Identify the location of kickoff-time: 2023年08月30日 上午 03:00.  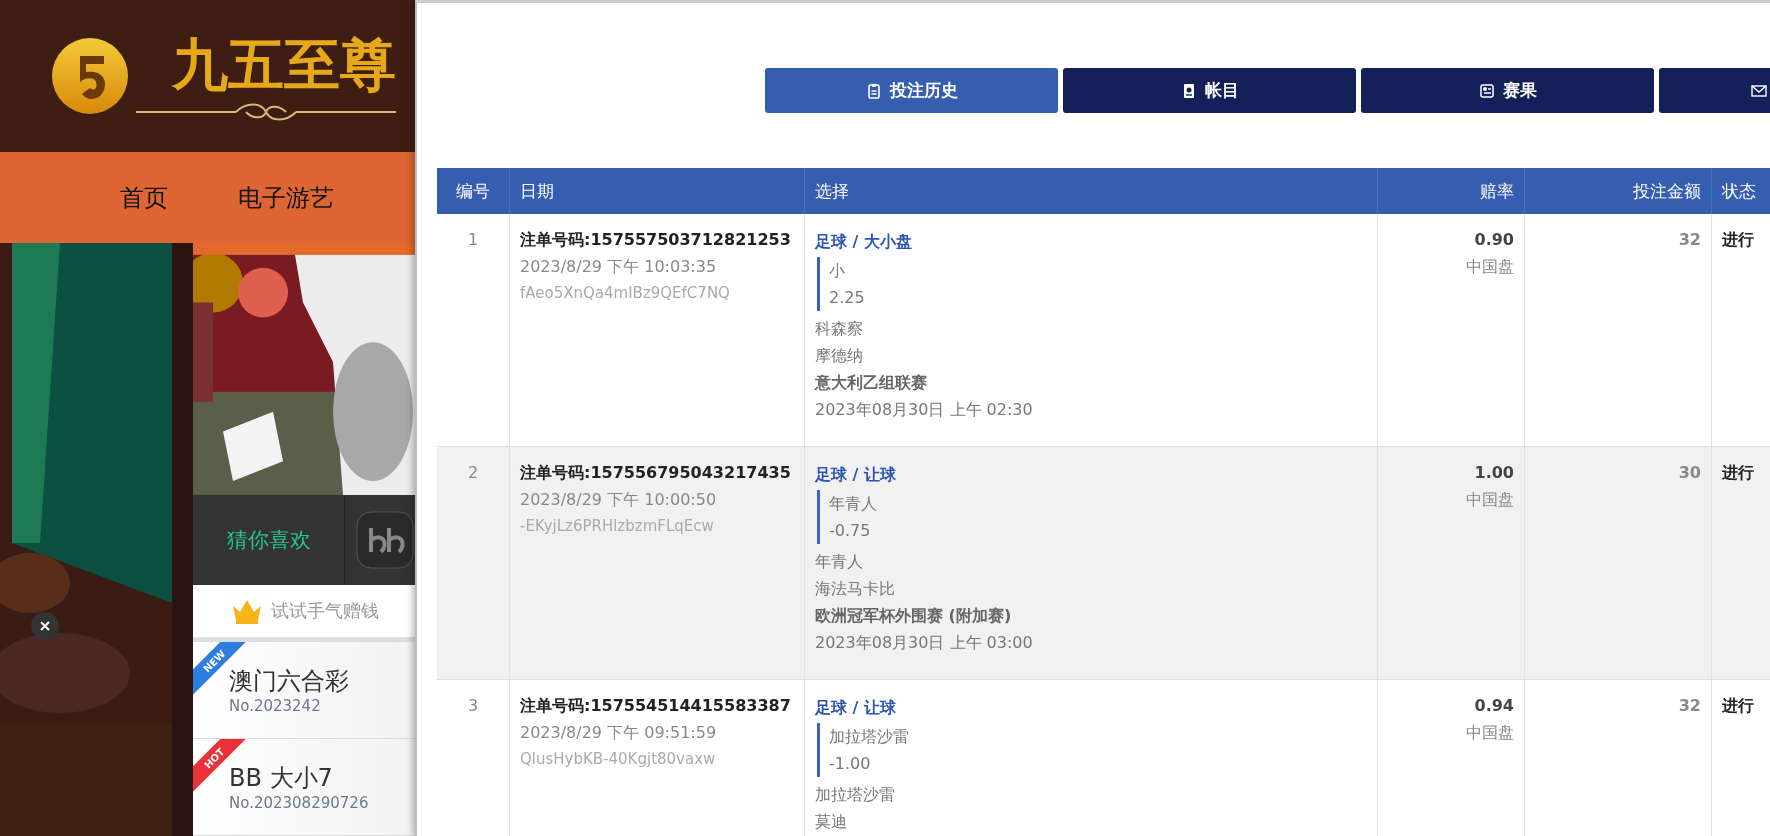
(924, 643).